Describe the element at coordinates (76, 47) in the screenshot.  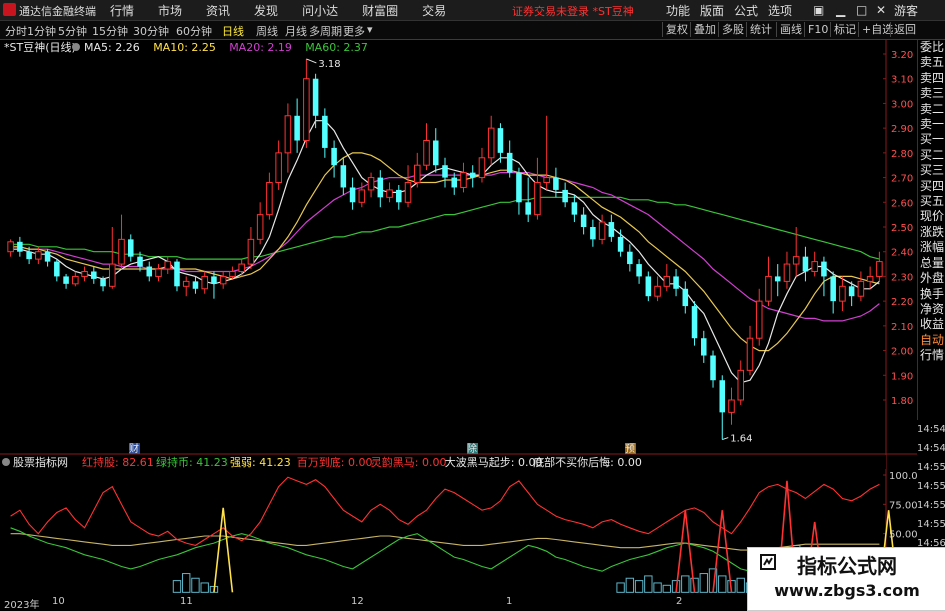
I see `settings-gear-icon` at that location.